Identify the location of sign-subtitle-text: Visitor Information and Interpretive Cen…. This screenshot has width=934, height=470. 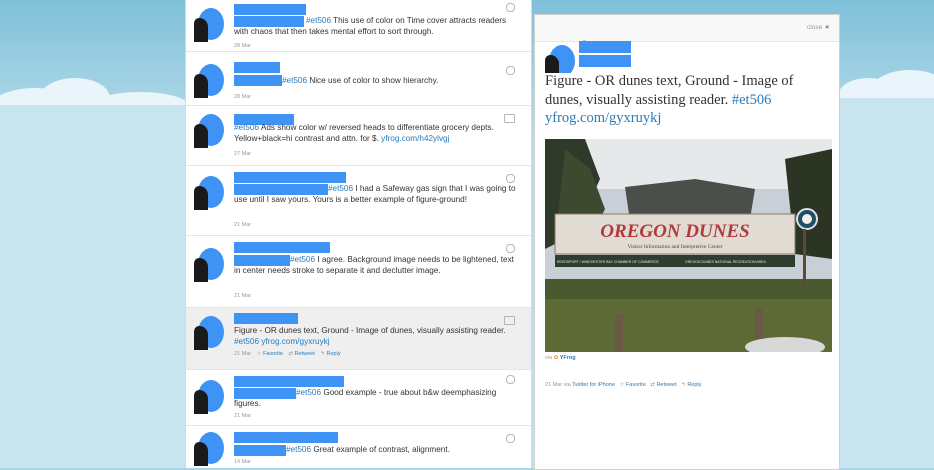
(675, 246).